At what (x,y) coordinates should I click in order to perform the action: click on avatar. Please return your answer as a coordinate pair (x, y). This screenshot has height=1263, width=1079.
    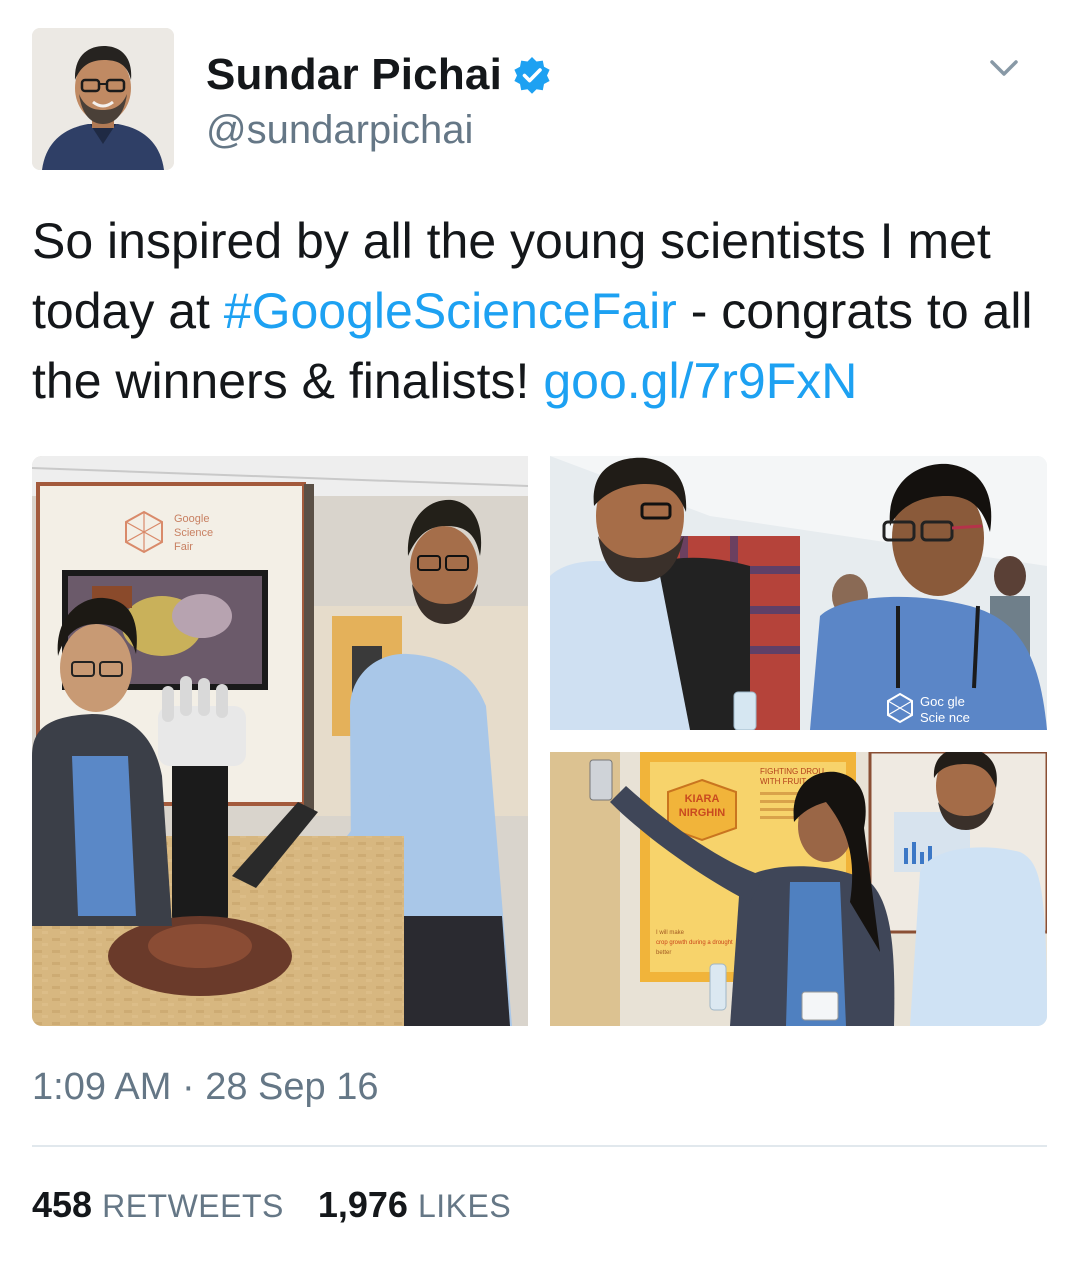
    Looking at the image, I should click on (103, 99).